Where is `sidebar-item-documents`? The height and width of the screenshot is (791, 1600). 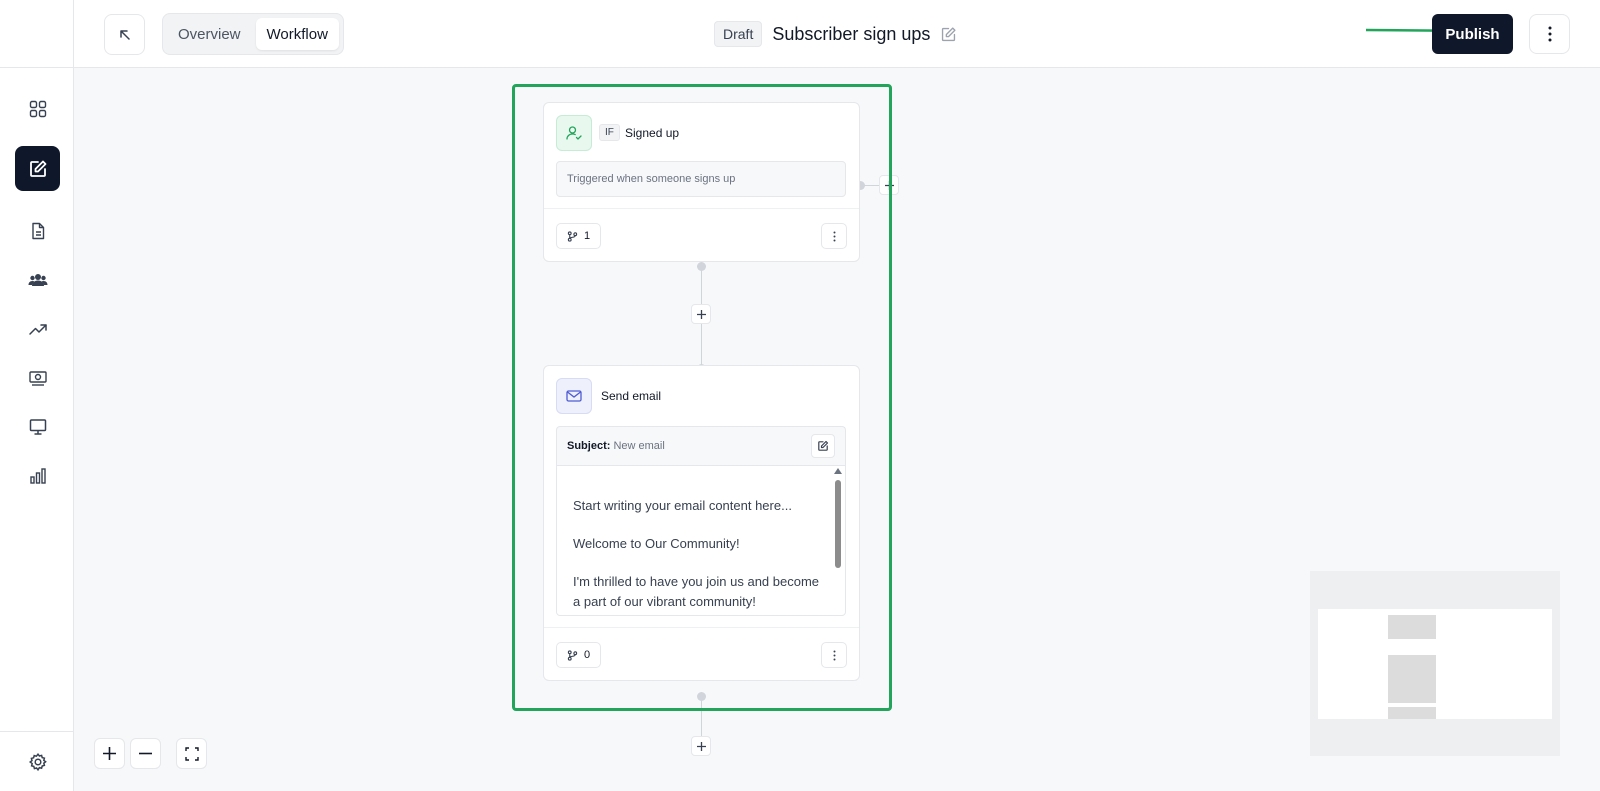
sidebar-item-documents is located at coordinates (37, 230).